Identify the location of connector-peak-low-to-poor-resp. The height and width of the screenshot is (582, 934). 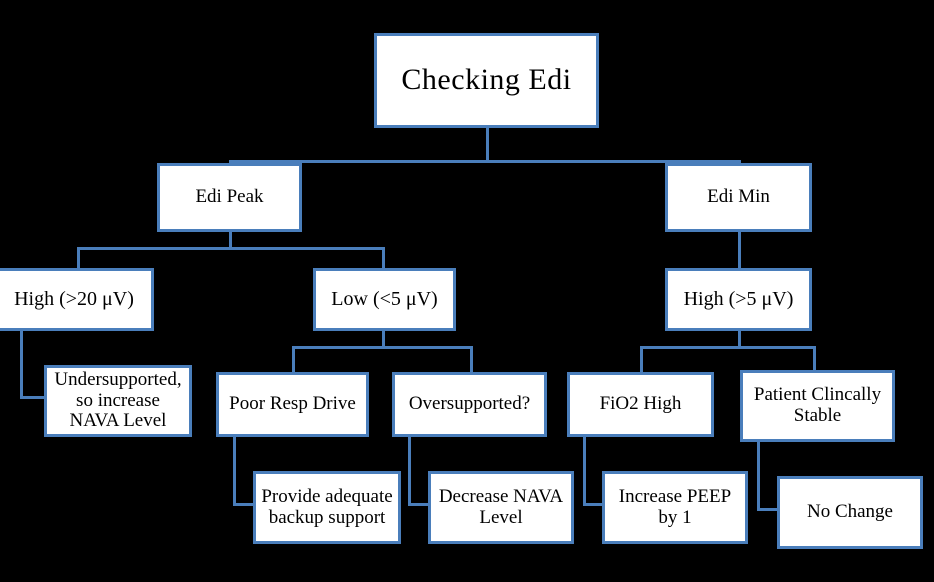
(293, 359).